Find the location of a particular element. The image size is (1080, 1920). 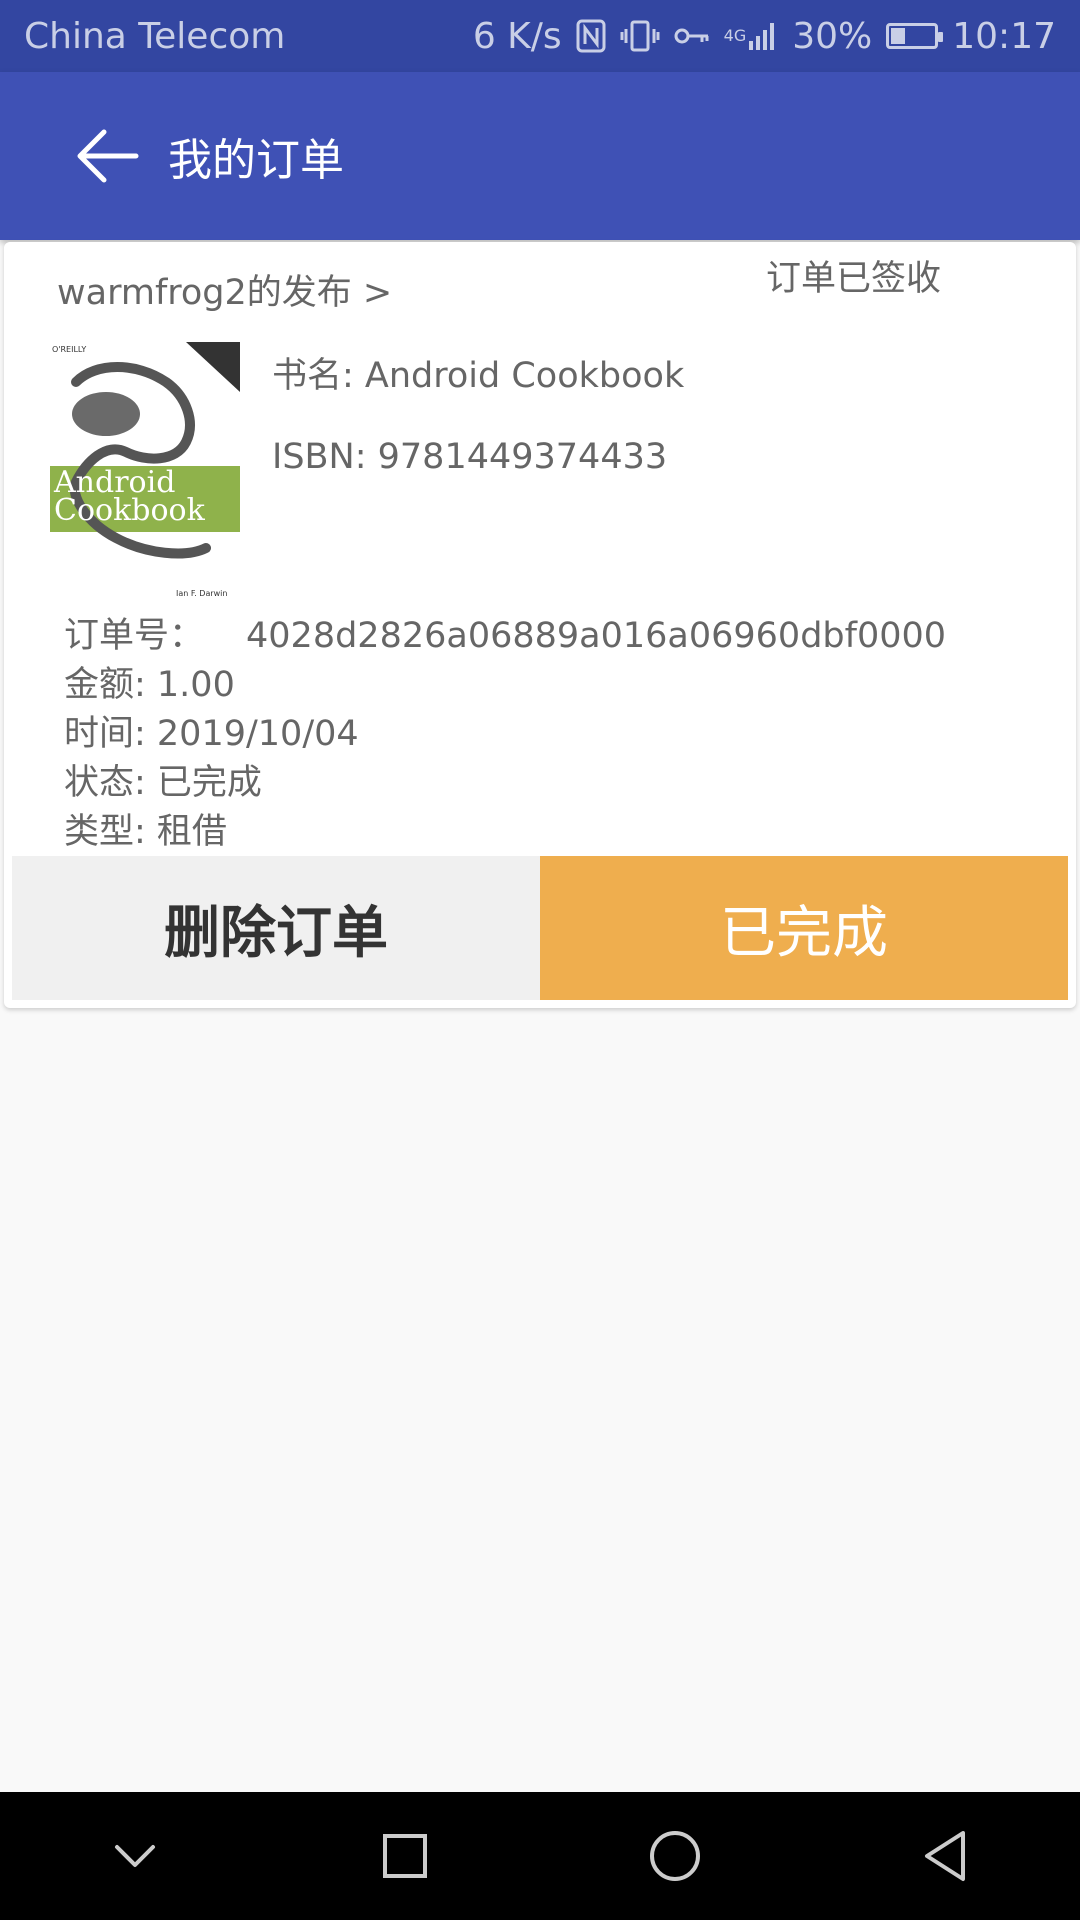

nav-recents-button is located at coordinates (405, 1856).